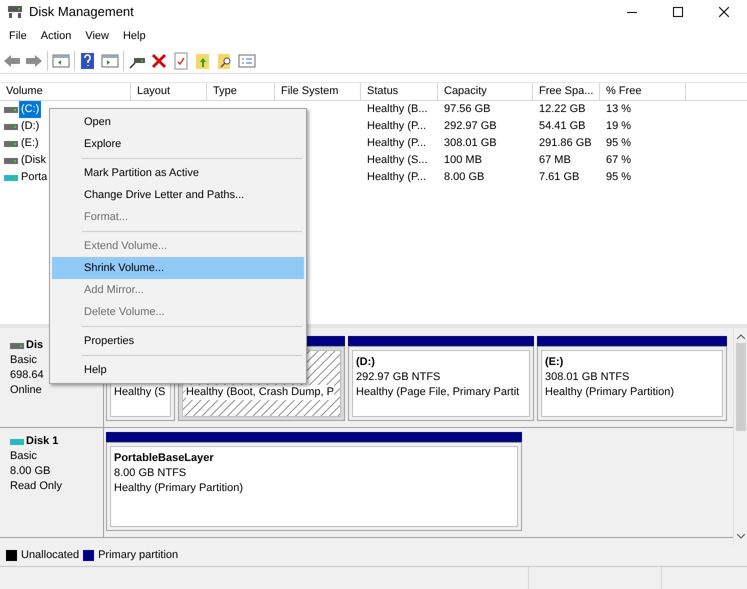  Describe the element at coordinates (169, 91) in the screenshot. I see `column-header: Layout` at that location.